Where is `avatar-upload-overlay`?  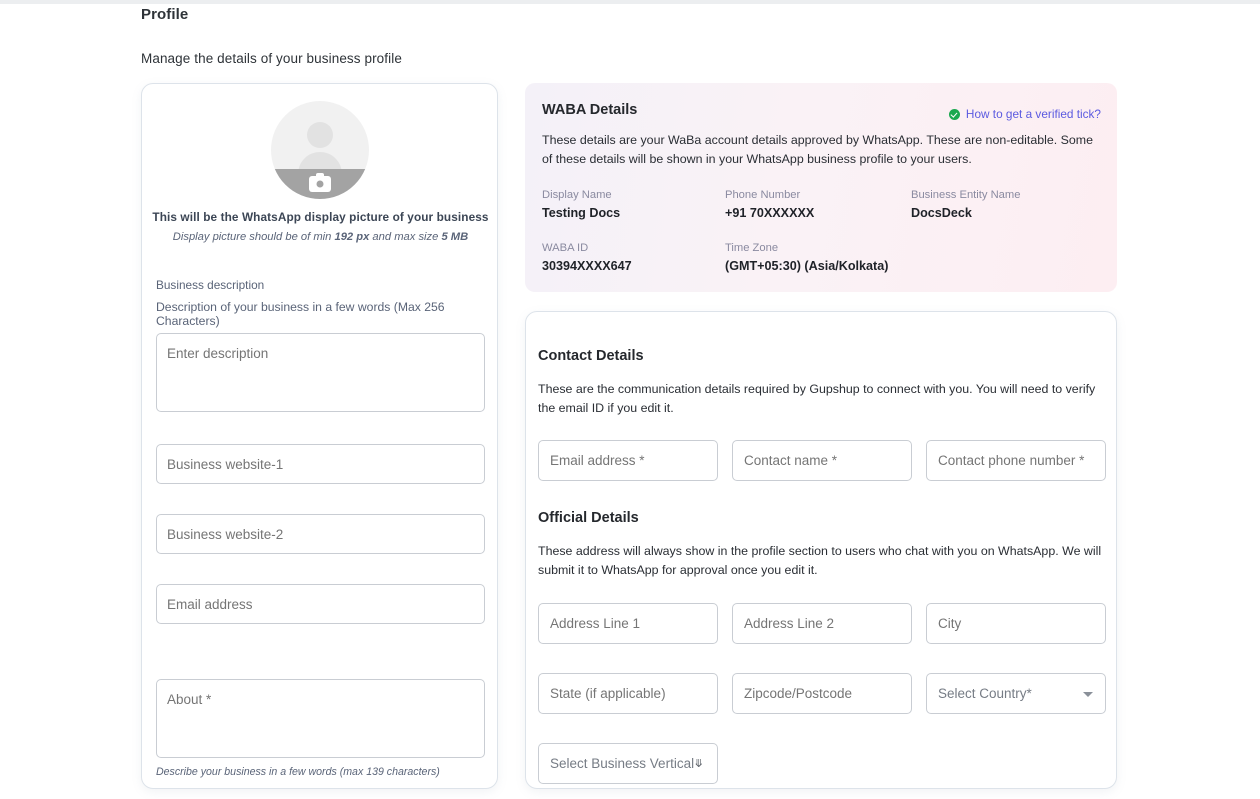 avatar-upload-overlay is located at coordinates (319, 184).